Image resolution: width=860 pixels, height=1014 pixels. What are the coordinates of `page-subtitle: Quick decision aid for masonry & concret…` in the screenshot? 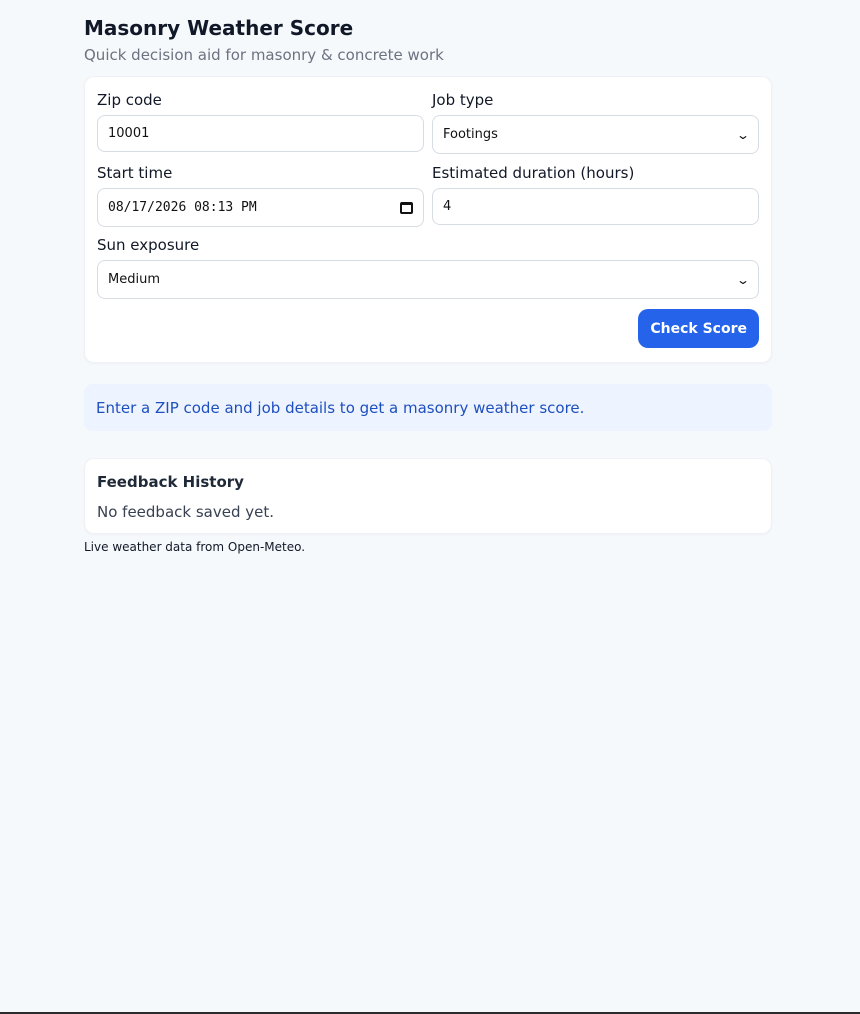 It's located at (264, 55).